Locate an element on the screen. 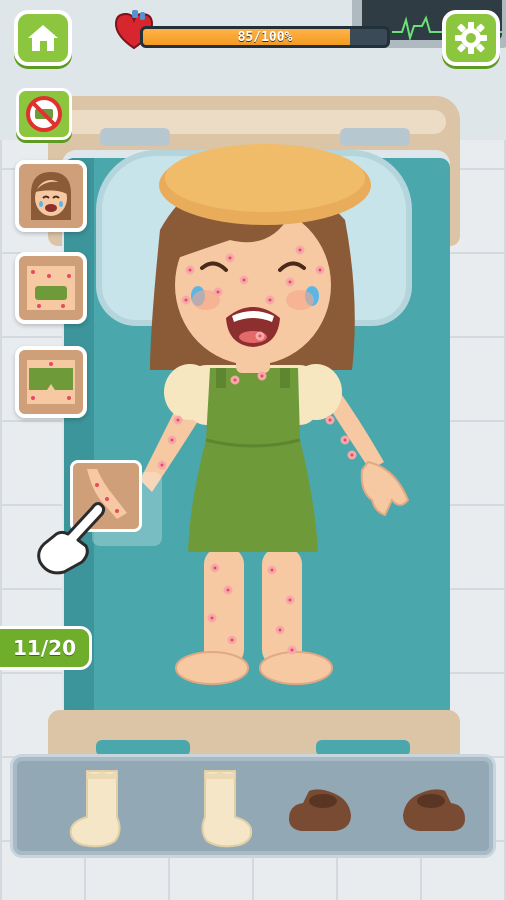 The width and height of the screenshot is (506, 900). home-icon is located at coordinates (43, 38).